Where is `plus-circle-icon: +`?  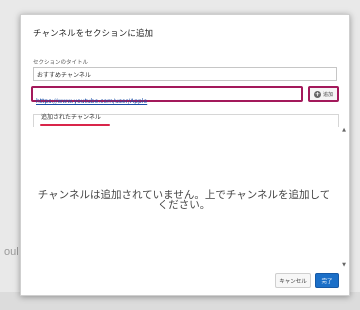 plus-circle-icon: + is located at coordinates (317, 94).